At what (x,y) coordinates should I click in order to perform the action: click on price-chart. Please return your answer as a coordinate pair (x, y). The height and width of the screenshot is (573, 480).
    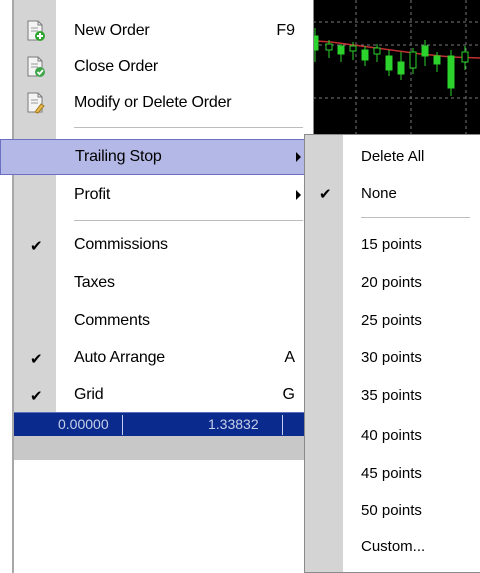
    Looking at the image, I should click on (390, 68).